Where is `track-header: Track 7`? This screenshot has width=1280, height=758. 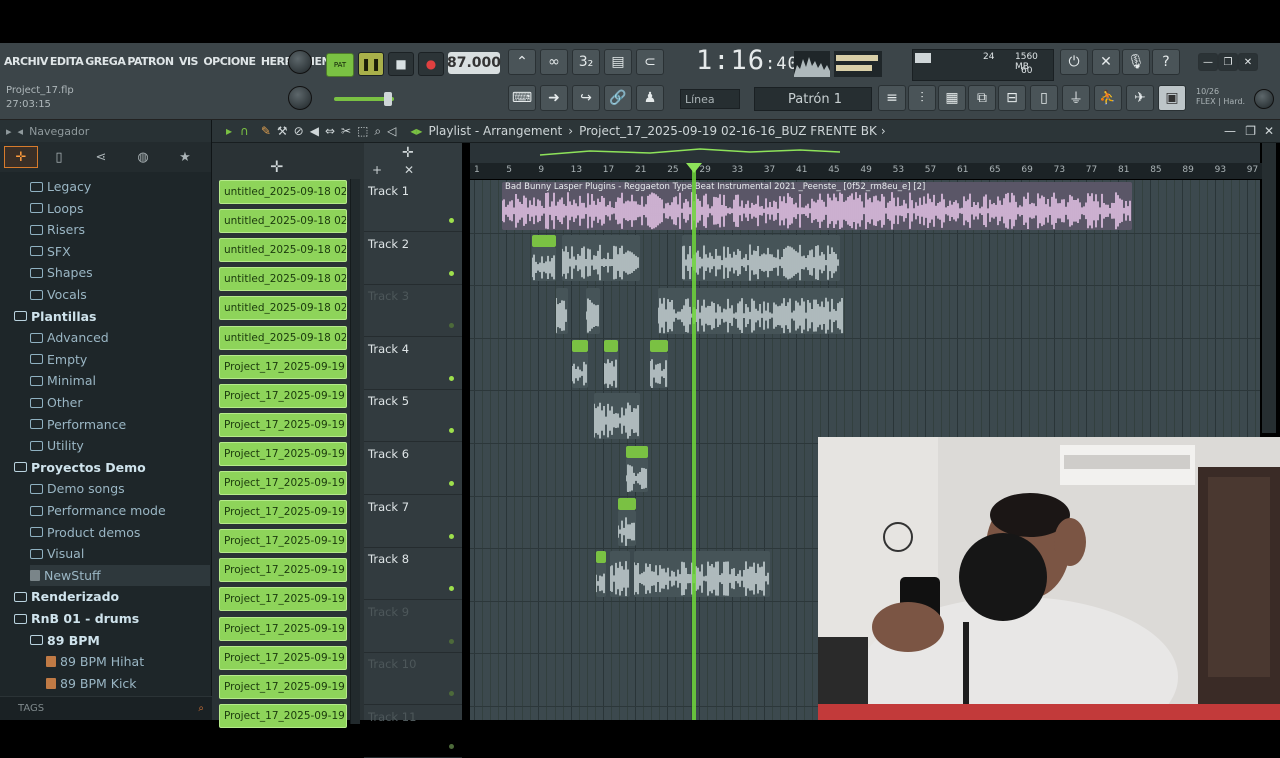 track-header: Track 7 is located at coordinates (413, 522).